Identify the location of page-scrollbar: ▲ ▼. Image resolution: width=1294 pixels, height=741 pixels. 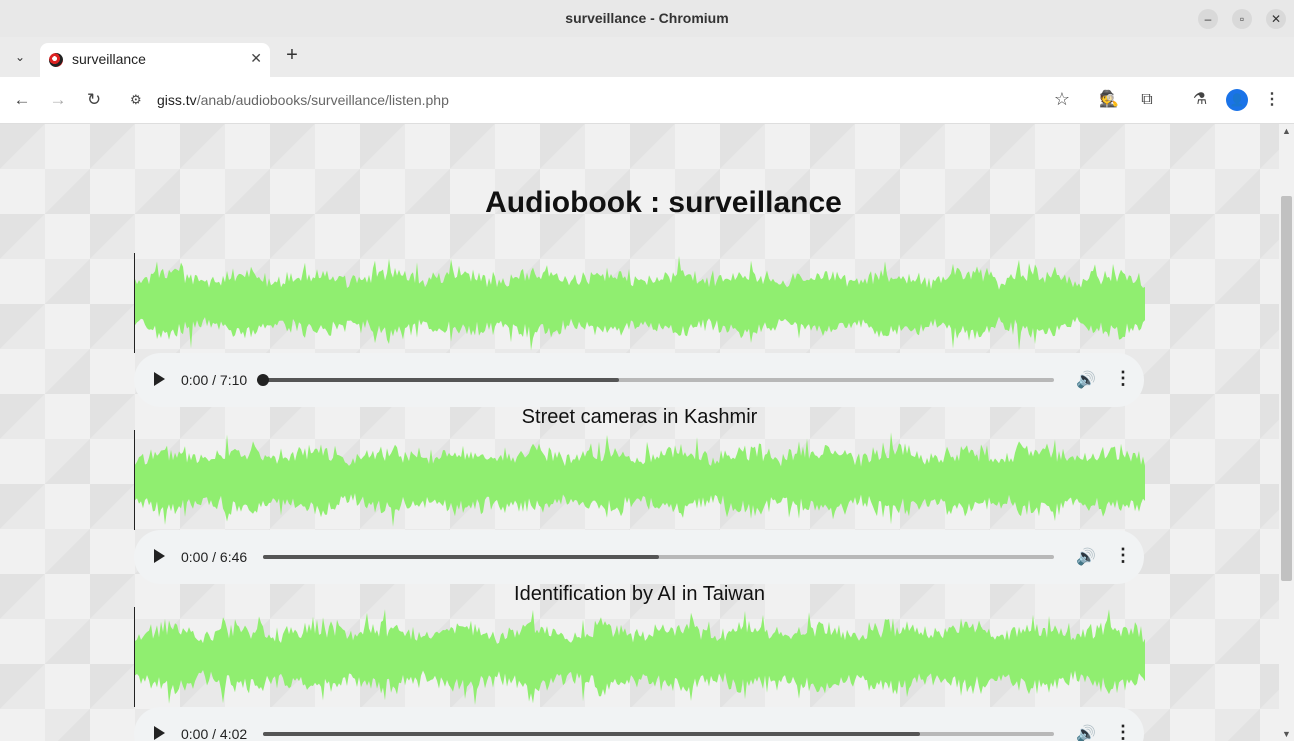
(1286, 432).